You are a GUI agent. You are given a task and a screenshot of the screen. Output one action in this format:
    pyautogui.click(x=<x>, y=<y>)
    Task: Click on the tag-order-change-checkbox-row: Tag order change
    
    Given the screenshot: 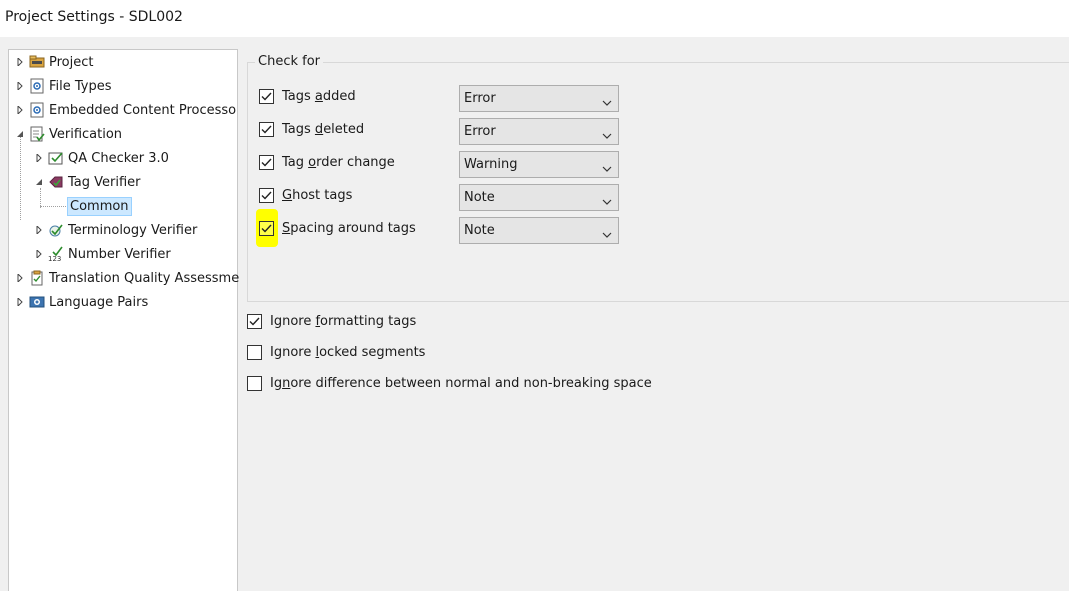 What is the action you would take?
    pyautogui.click(x=327, y=162)
    